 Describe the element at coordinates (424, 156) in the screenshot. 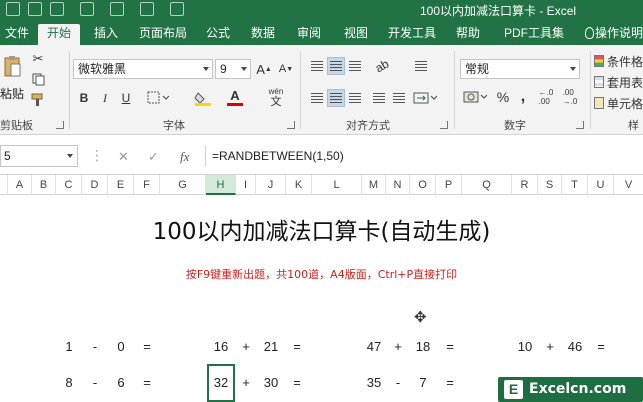

I see `formula-input: =RANDBETWEEN(1,50)` at that location.